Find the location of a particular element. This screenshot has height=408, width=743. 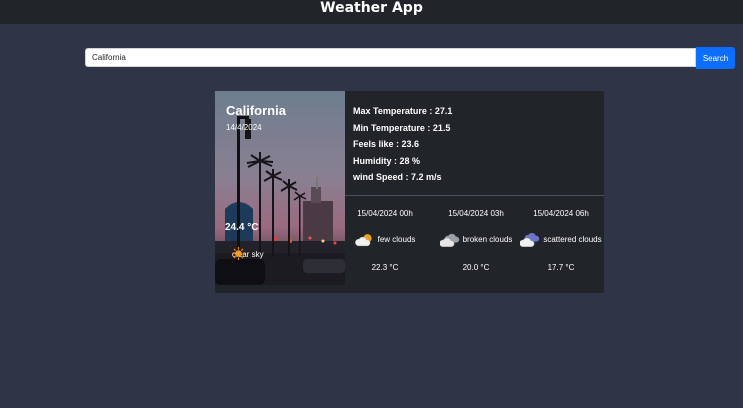

forecast-temperature: 17.7 °C is located at coordinates (561, 267).